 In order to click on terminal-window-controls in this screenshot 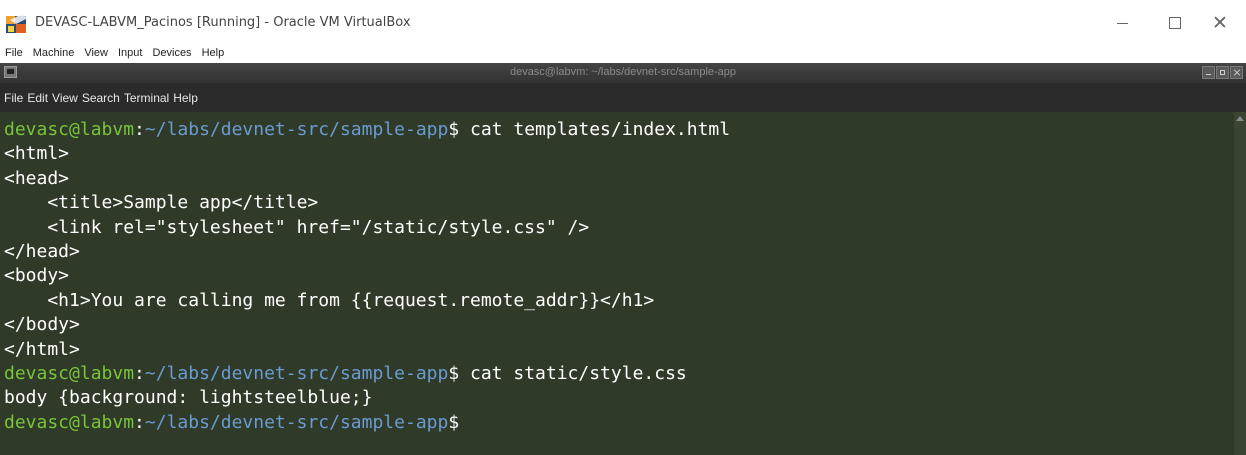, I will do `click(1222, 72)`.